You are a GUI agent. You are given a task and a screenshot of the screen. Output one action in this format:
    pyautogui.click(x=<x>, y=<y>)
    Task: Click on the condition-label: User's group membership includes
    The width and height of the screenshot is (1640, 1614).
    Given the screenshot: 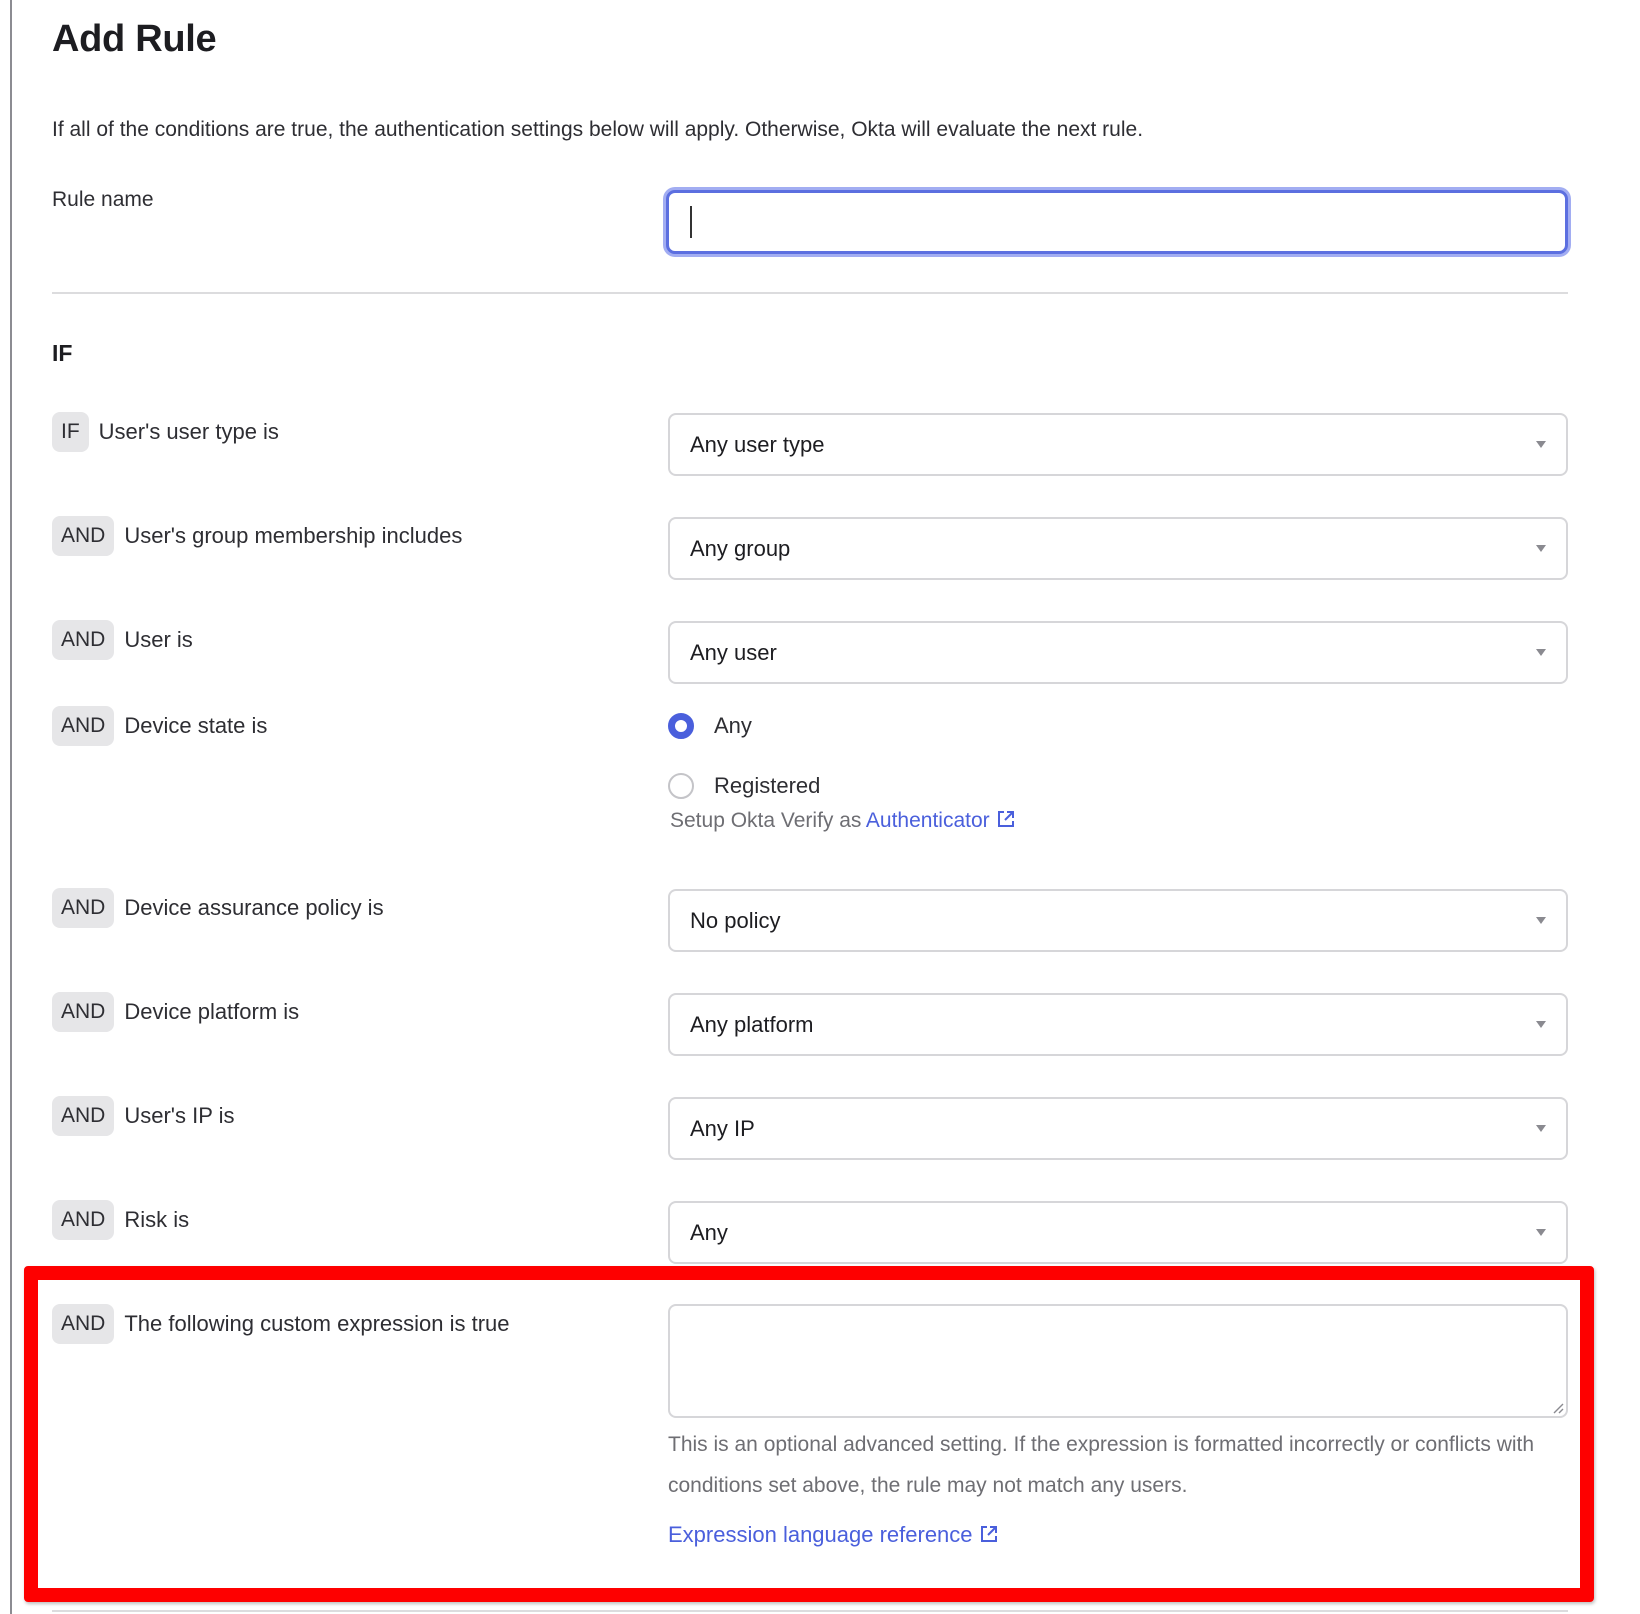 What is the action you would take?
    pyautogui.click(x=293, y=535)
    